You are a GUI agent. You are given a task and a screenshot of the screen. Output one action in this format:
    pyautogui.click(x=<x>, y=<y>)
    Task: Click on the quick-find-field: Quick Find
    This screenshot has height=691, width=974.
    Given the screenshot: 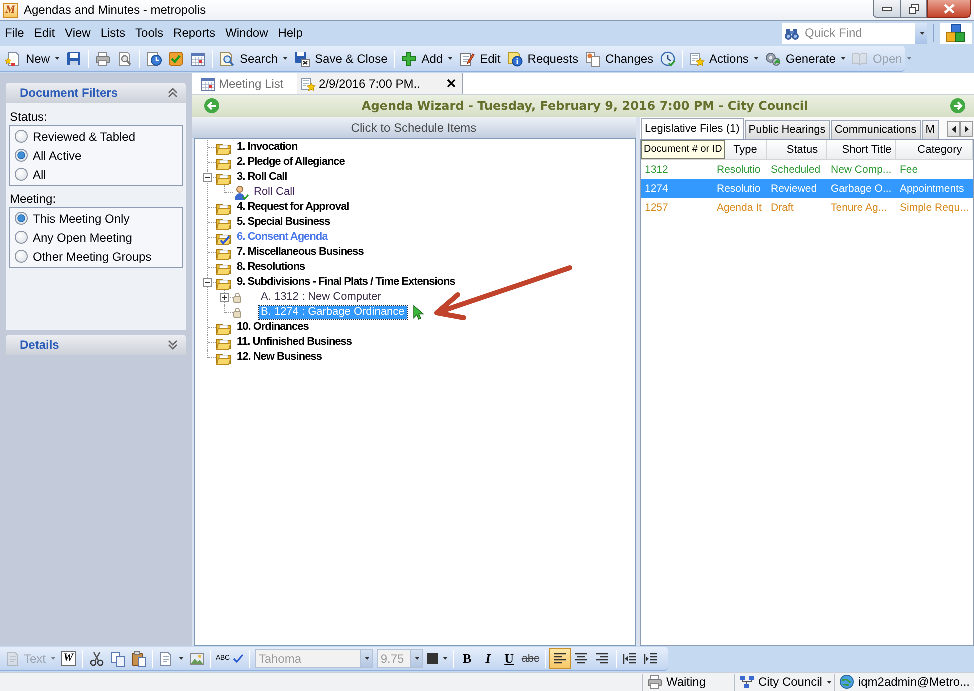 What is the action you would take?
    pyautogui.click(x=859, y=33)
    